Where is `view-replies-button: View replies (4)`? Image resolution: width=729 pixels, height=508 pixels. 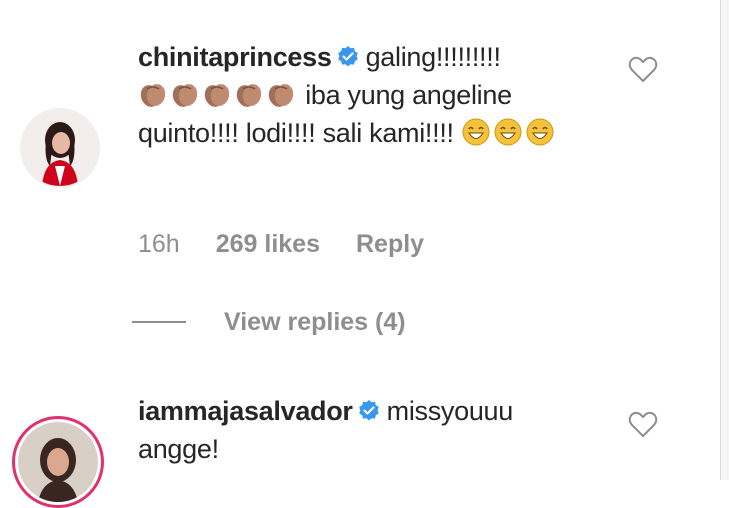 view-replies-button: View replies (4) is located at coordinates (315, 322).